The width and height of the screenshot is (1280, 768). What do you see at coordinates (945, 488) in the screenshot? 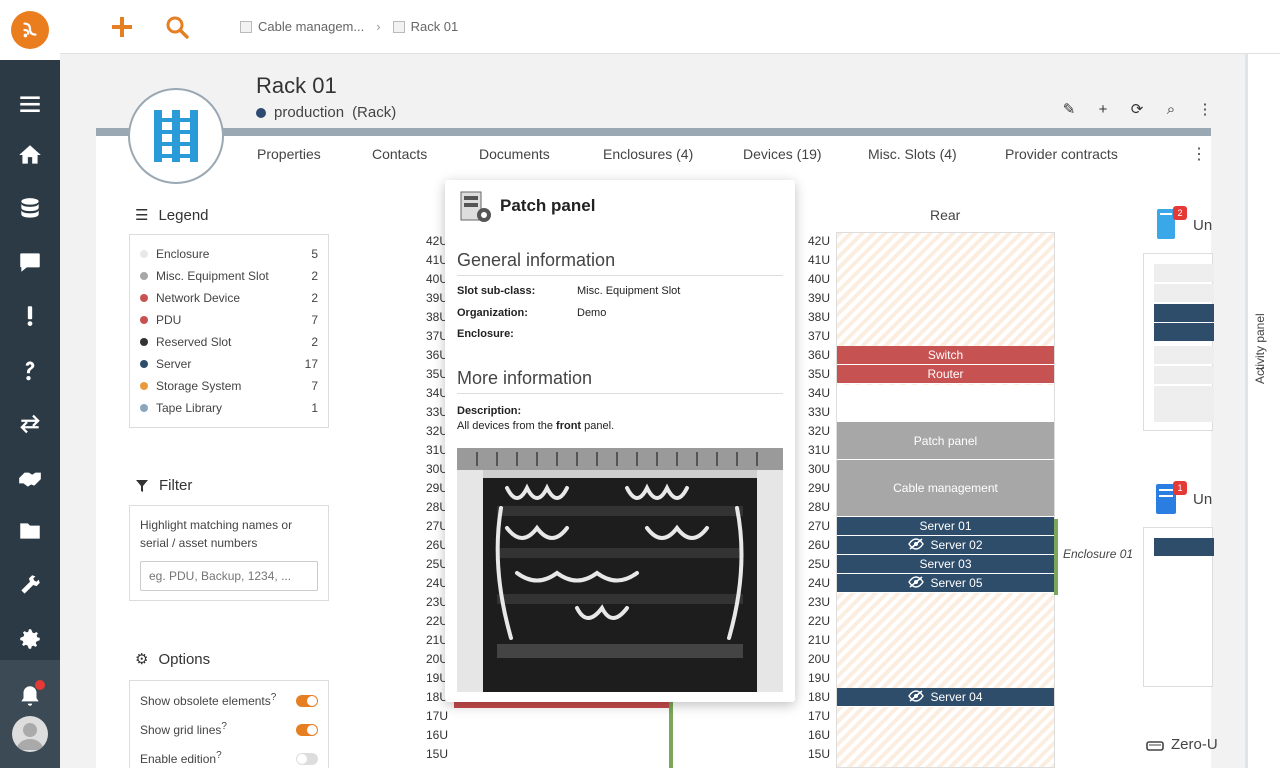
I see `rack-device: Cable management` at bounding box center [945, 488].